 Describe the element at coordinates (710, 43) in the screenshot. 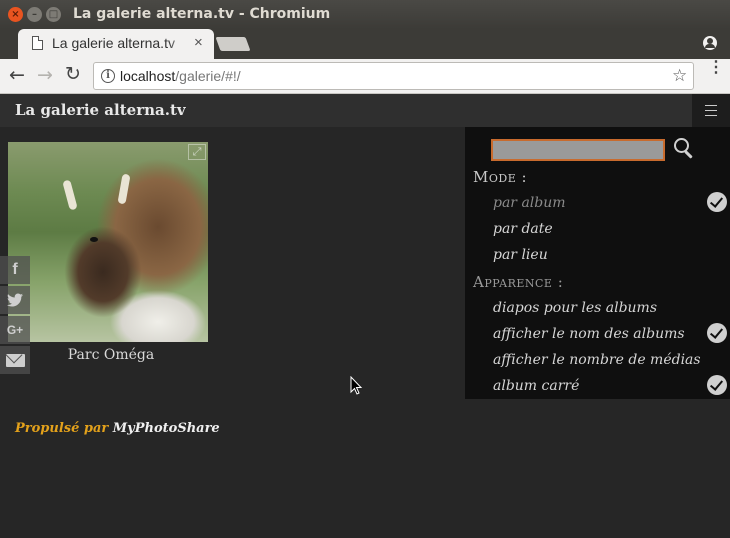

I see `profile-icon` at that location.